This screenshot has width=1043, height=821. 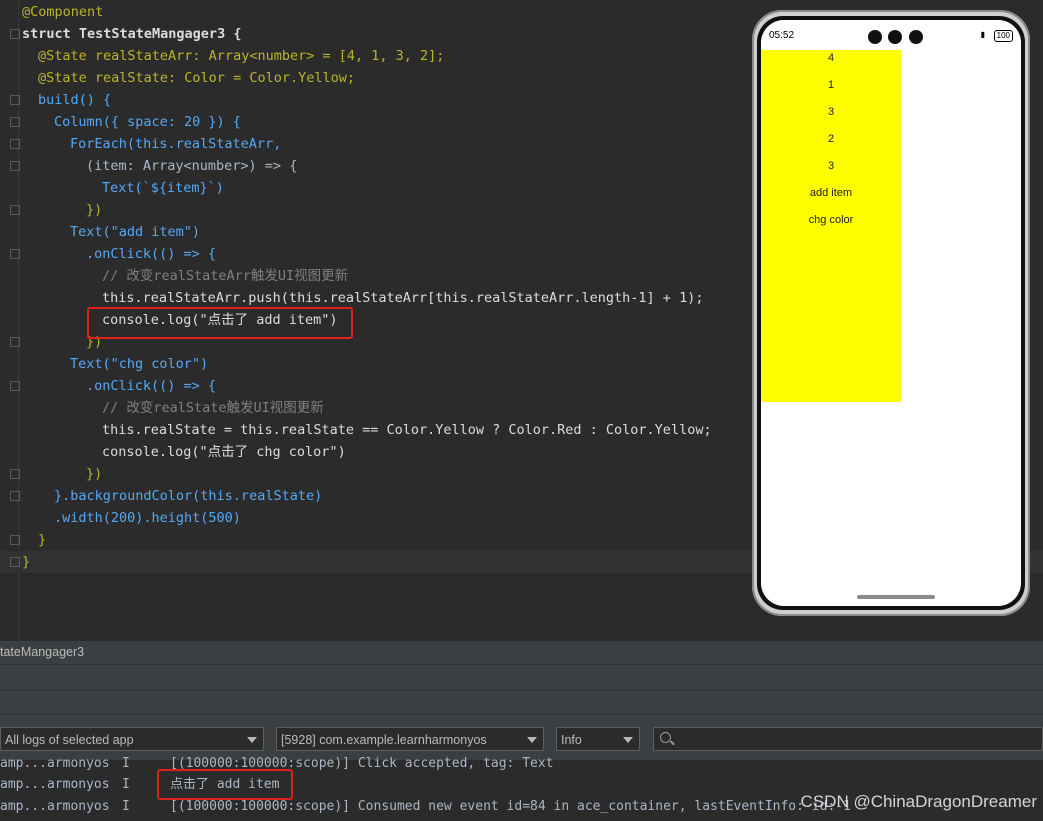 I want to click on battery-glyph-icon: ▮, so click(x=982, y=34).